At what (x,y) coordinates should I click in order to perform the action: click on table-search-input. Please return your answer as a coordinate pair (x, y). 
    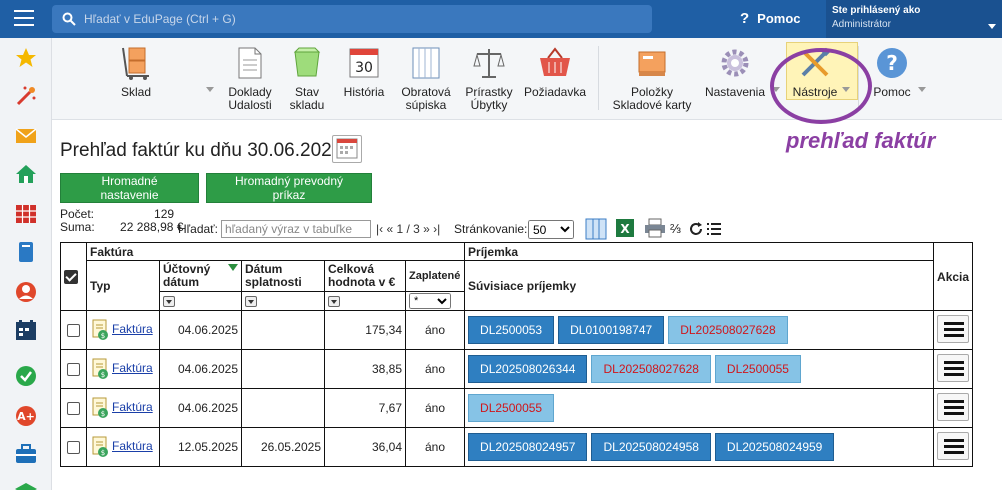
    Looking at the image, I should click on (296, 229).